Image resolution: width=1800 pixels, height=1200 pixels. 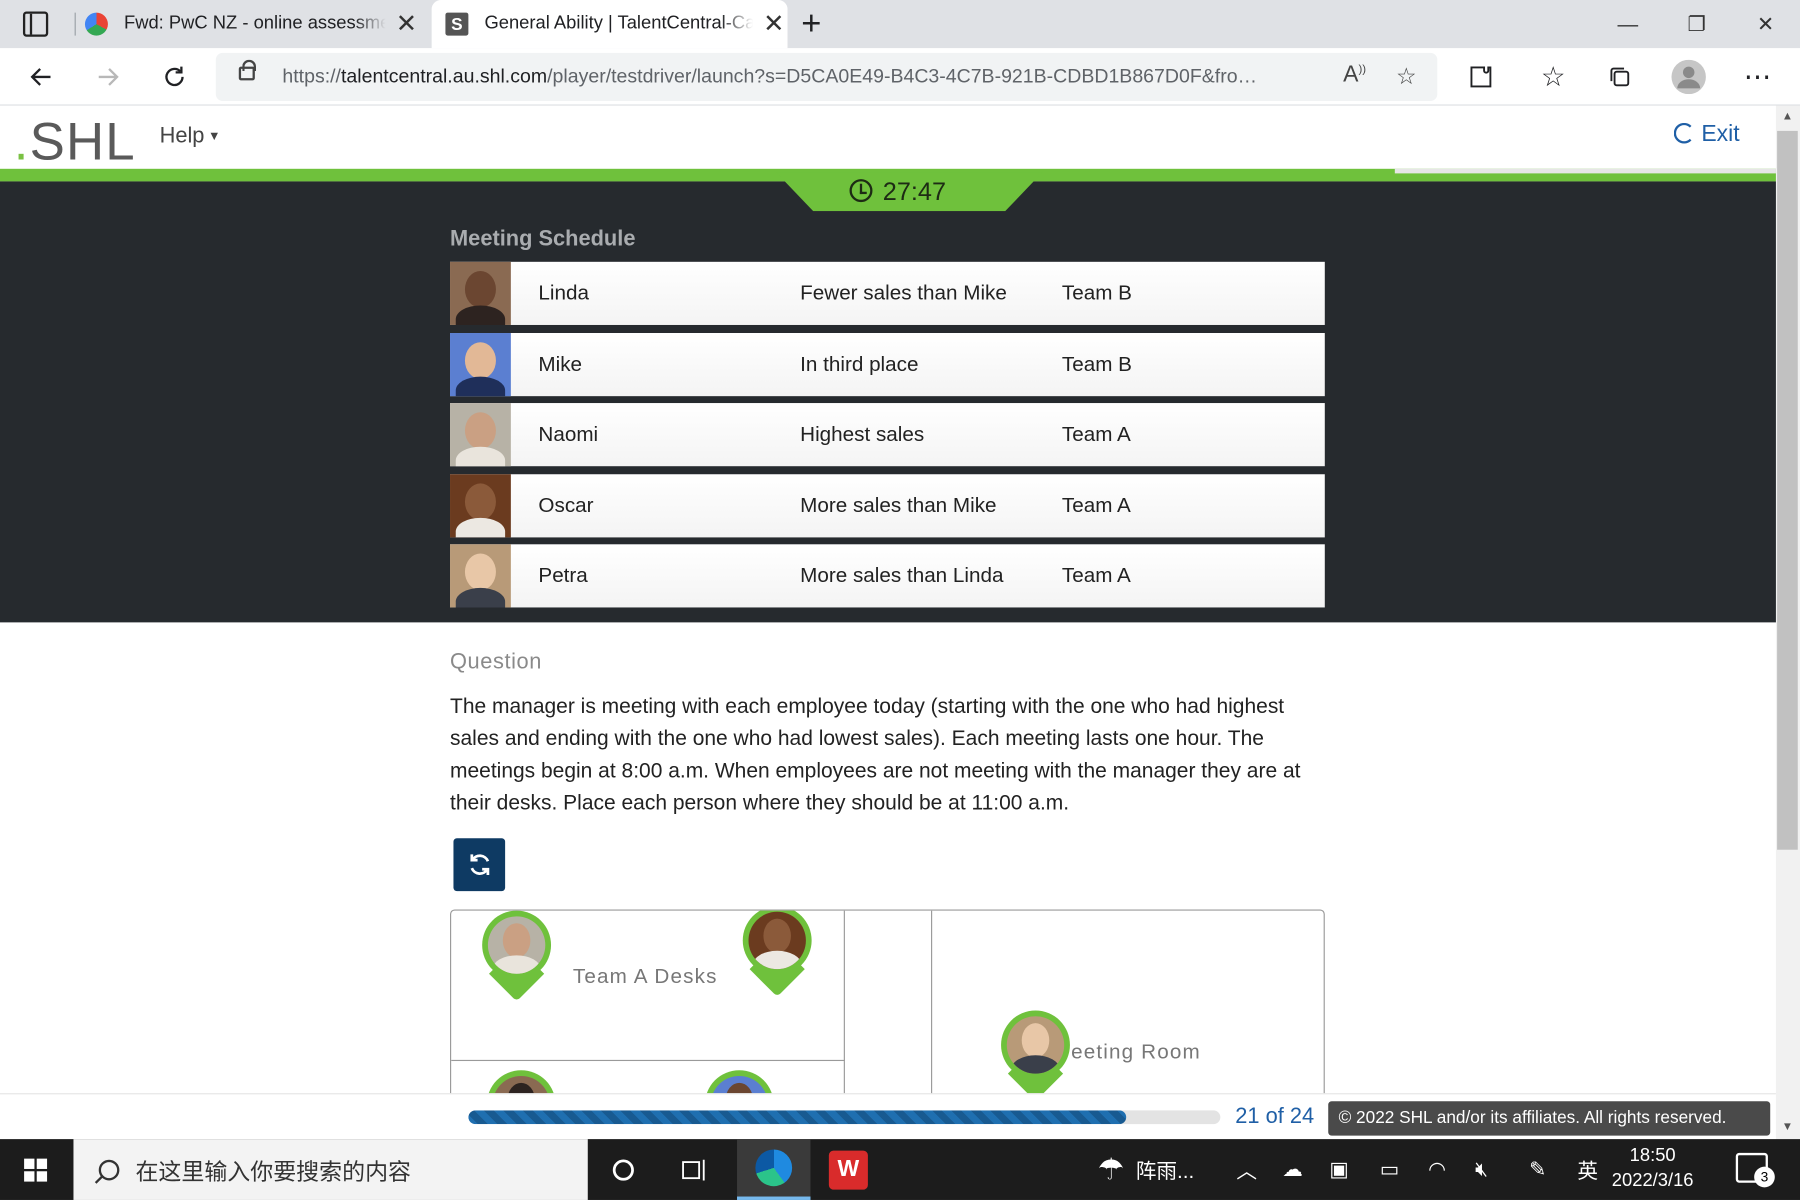 What do you see at coordinates (1390, 1169) in the screenshot?
I see `battery-icon: ▭` at bounding box center [1390, 1169].